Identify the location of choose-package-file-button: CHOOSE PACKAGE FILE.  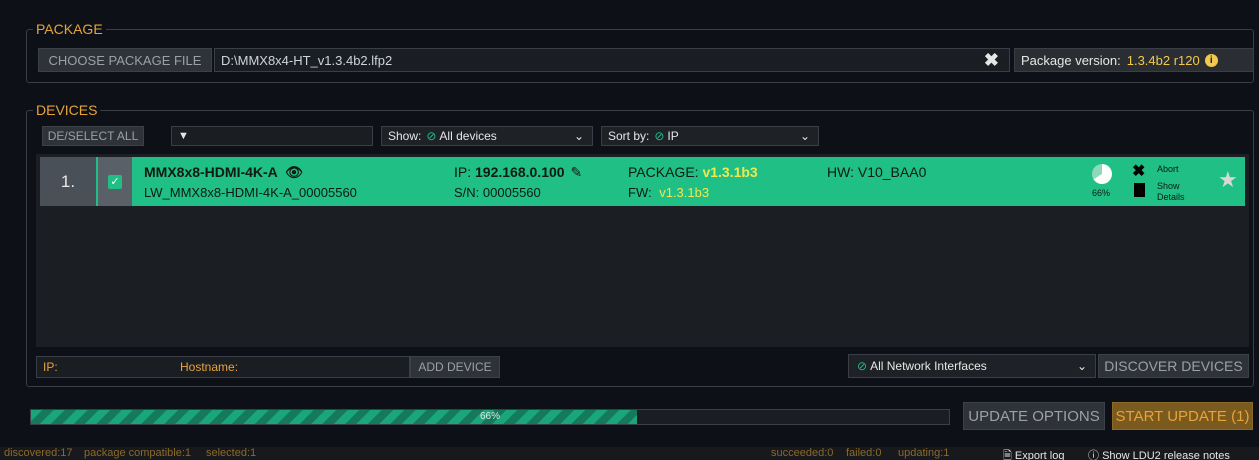
(125, 60).